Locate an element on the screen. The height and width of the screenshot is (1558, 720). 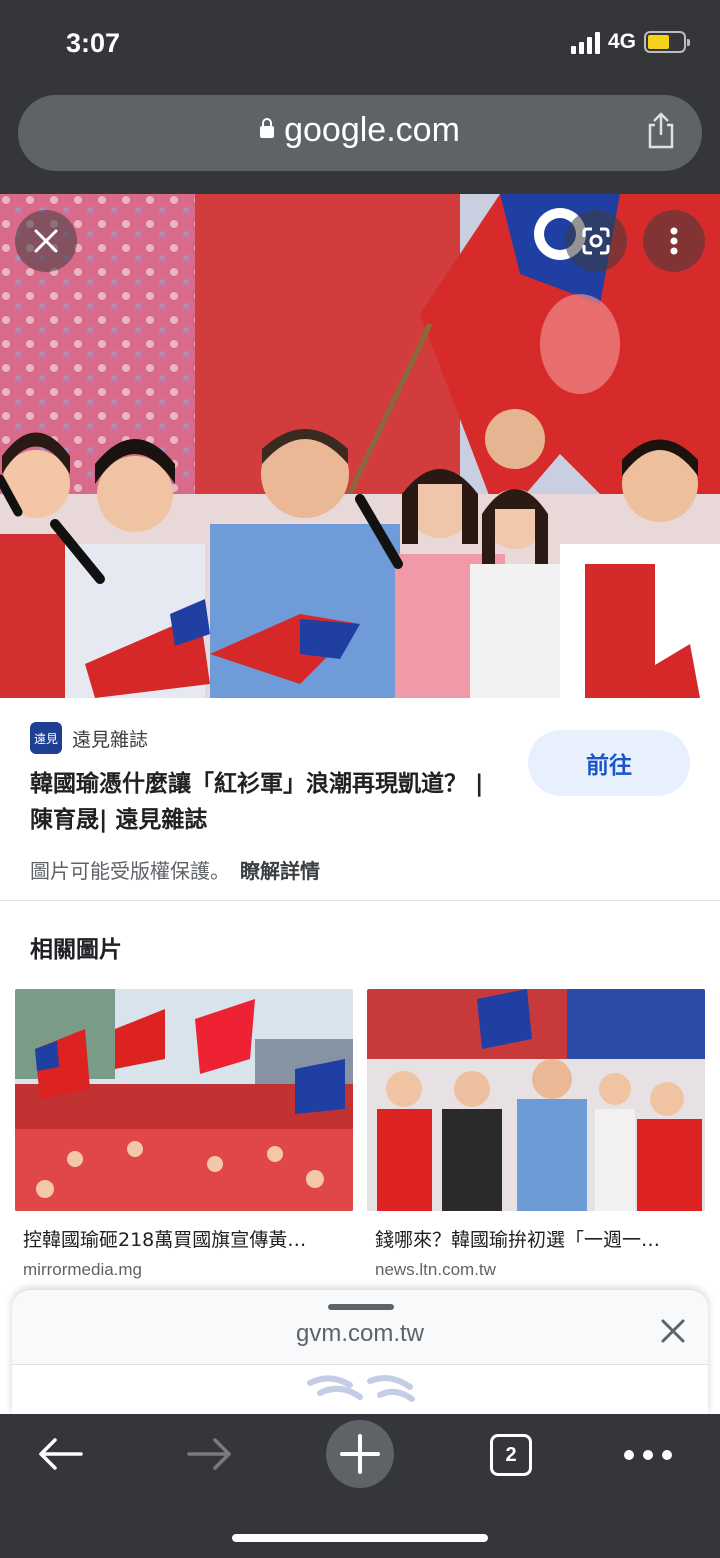
more-vert-icon is located at coordinates (674, 241).